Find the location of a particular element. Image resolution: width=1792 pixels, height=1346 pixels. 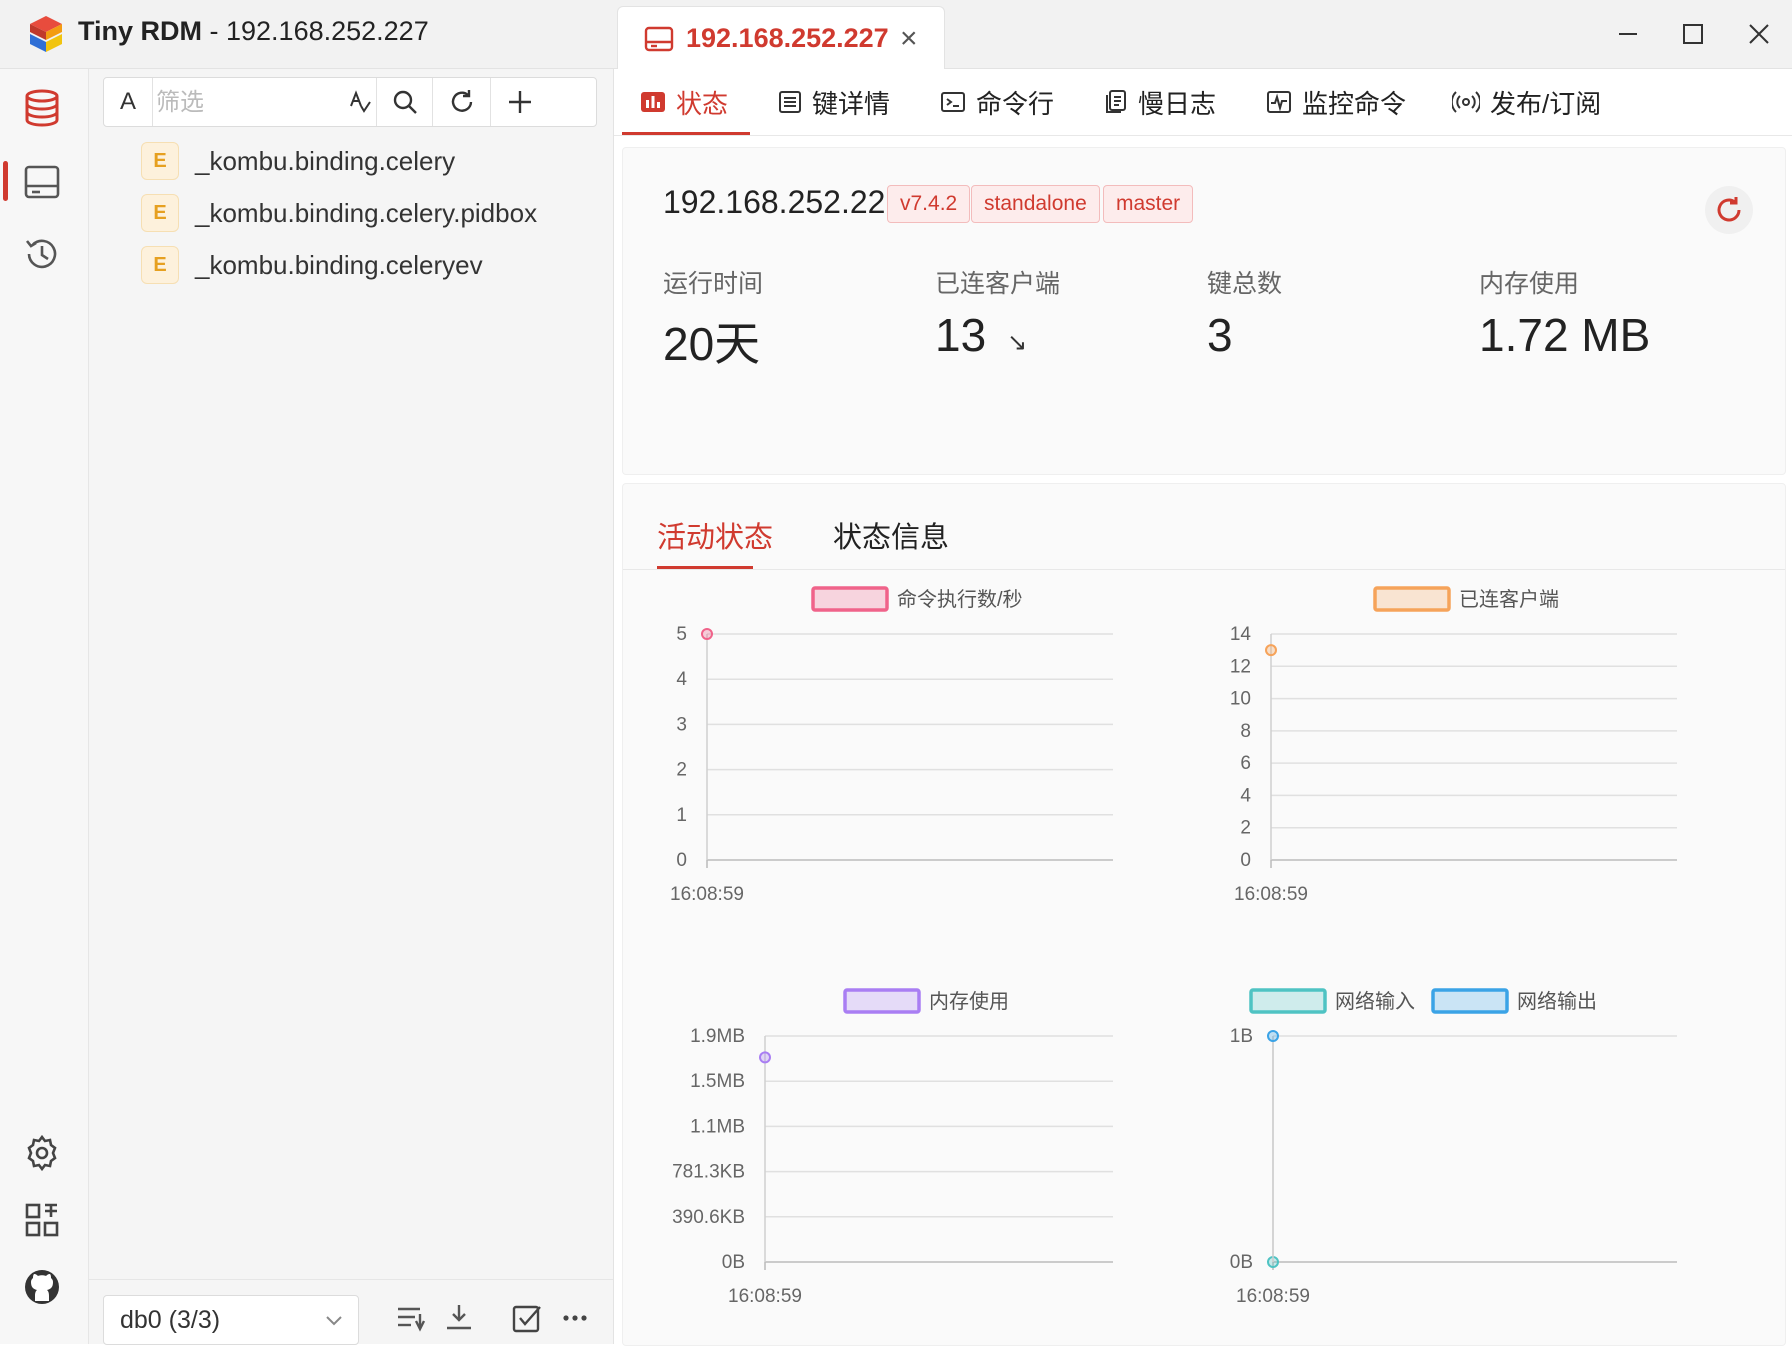

tab-pubsub: 发布/订阅 is located at coordinates (1526, 102).